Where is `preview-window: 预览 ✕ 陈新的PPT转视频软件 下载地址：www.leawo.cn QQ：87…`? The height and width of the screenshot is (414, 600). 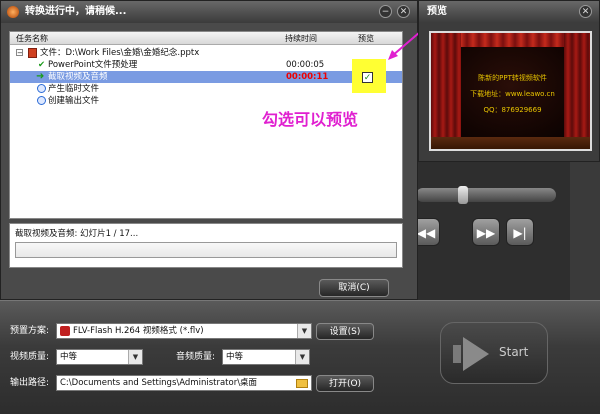
preview-window: 预览 ✕ 陈新的PPT转视频软件 下载地址：www.leawo.cn QQ：87… is located at coordinates (509, 81).